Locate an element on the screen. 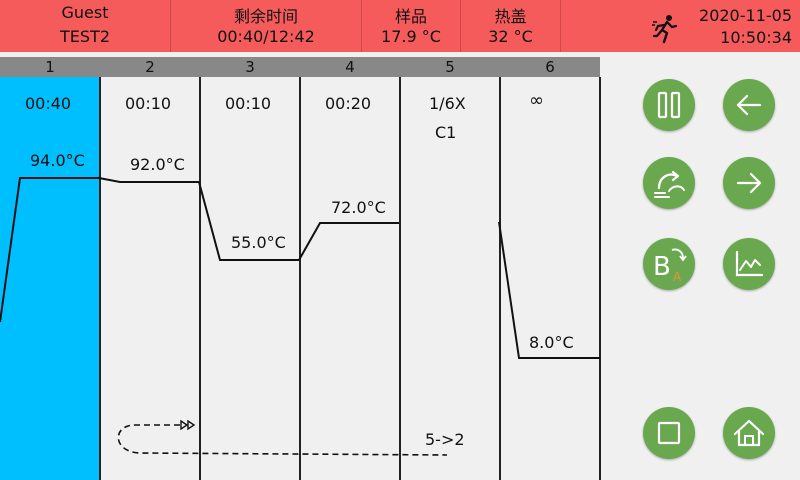 The width and height of the screenshot is (800, 480). stop-icon is located at coordinates (669, 433).